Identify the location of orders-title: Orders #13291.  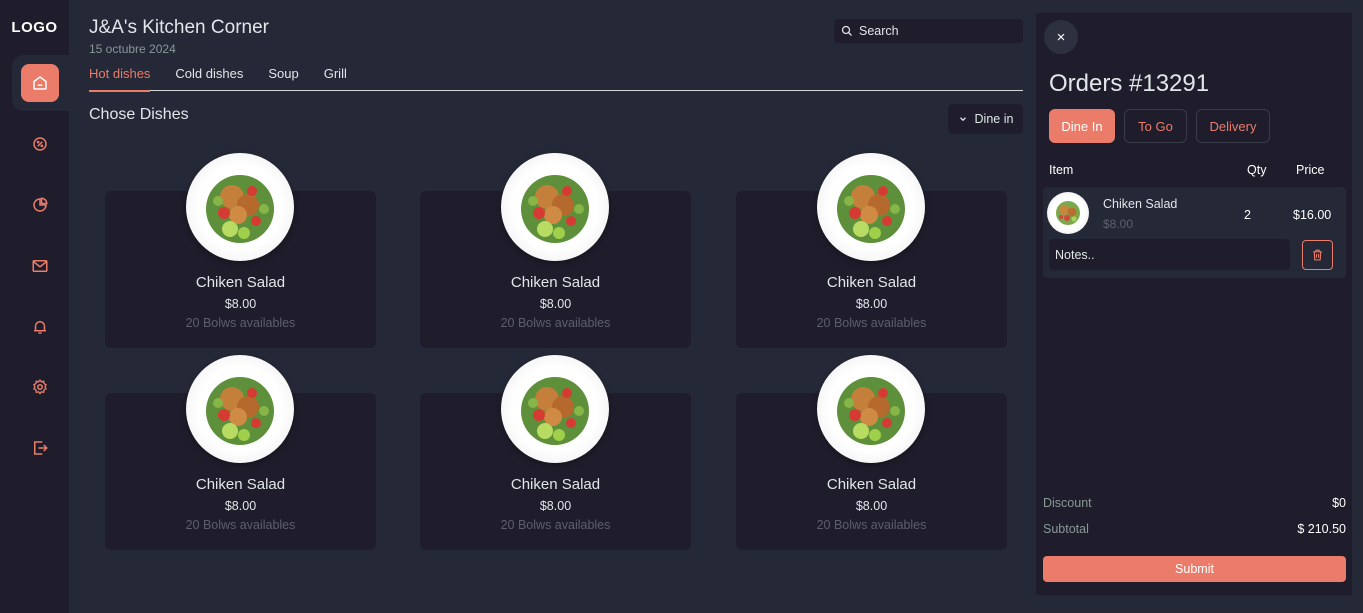
(1129, 83).